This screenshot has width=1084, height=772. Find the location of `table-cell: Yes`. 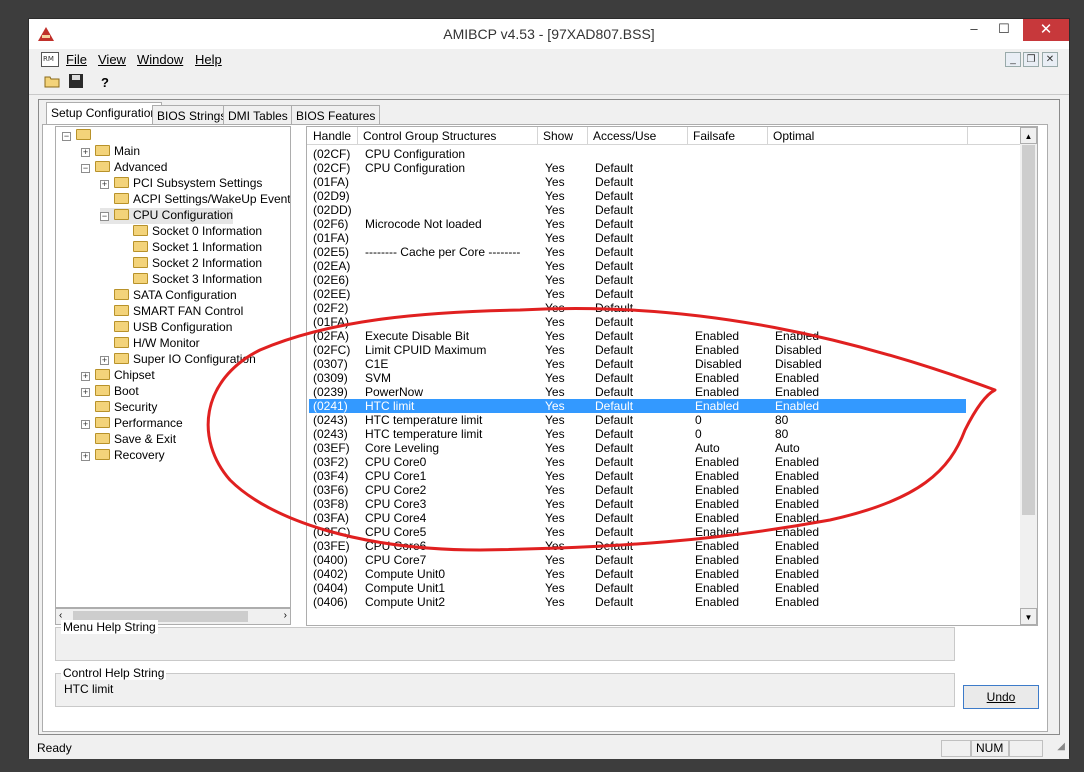

table-cell: Yes is located at coordinates (555, 350).